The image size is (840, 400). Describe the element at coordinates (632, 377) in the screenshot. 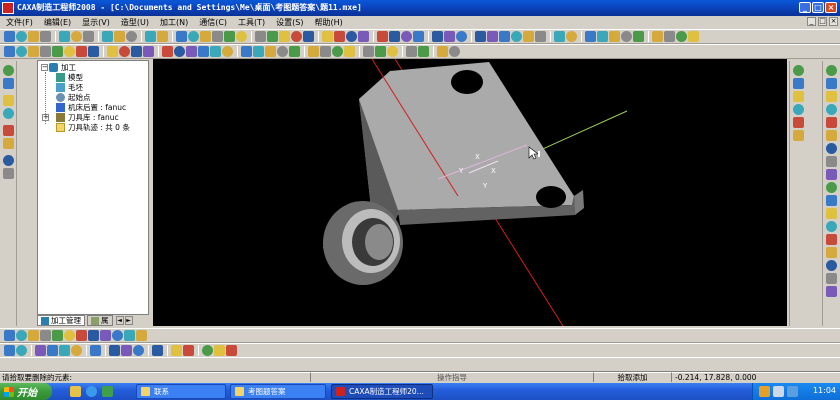

I see `status-pick-mode: 拾取添加` at that location.